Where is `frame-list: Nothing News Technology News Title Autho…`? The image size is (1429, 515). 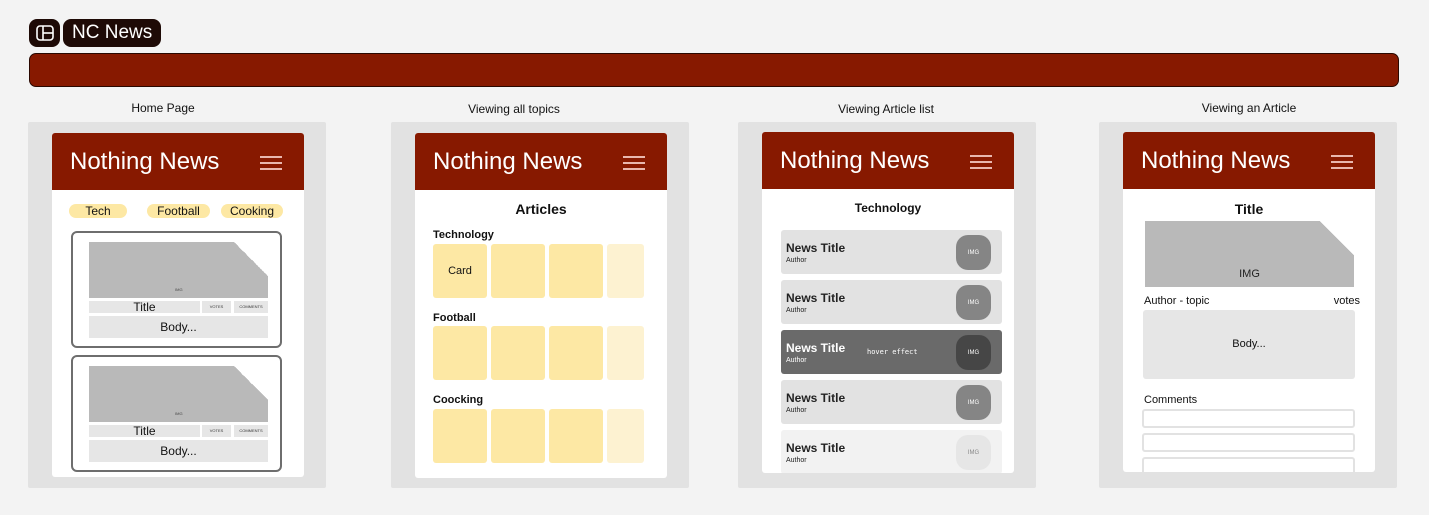
frame-list: Nothing News Technology News Title Autho… is located at coordinates (887, 305).